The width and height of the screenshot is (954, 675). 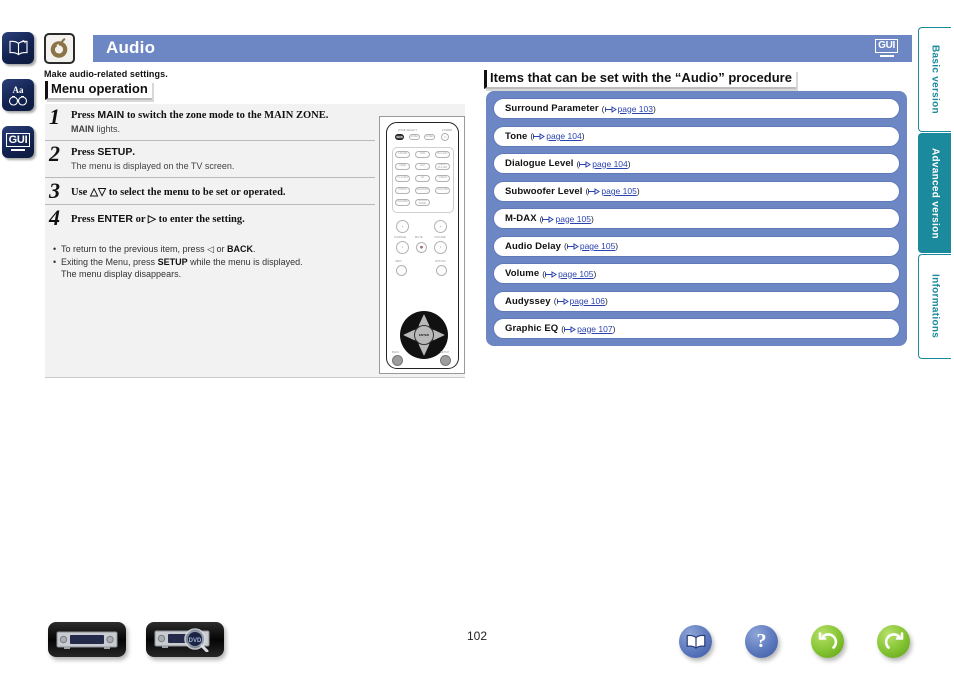 What do you see at coordinates (422, 202) in the screenshot?
I see `remote-button-sound-mode: SOUND MODE` at bounding box center [422, 202].